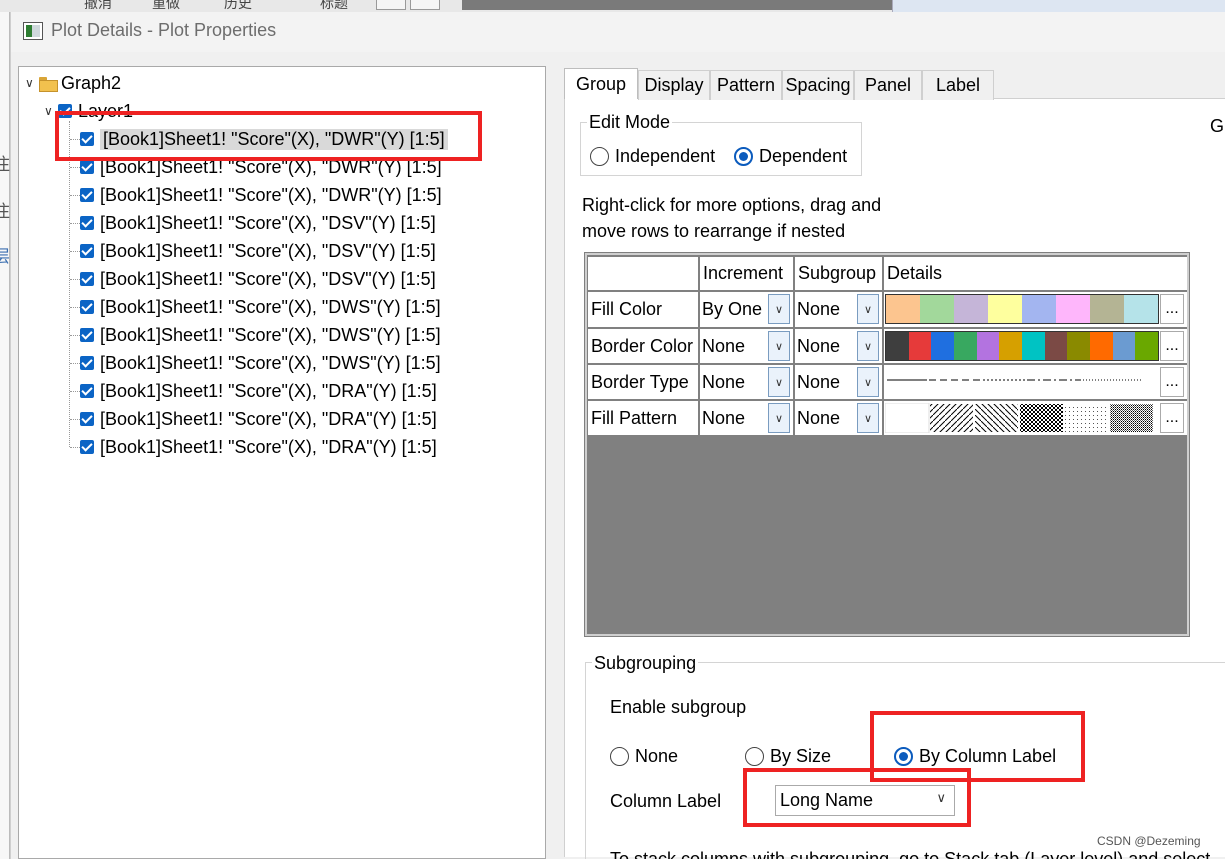 This screenshot has width=1225, height=859. Describe the element at coordinates (958, 85) in the screenshot. I see `tab-label: Label` at that location.